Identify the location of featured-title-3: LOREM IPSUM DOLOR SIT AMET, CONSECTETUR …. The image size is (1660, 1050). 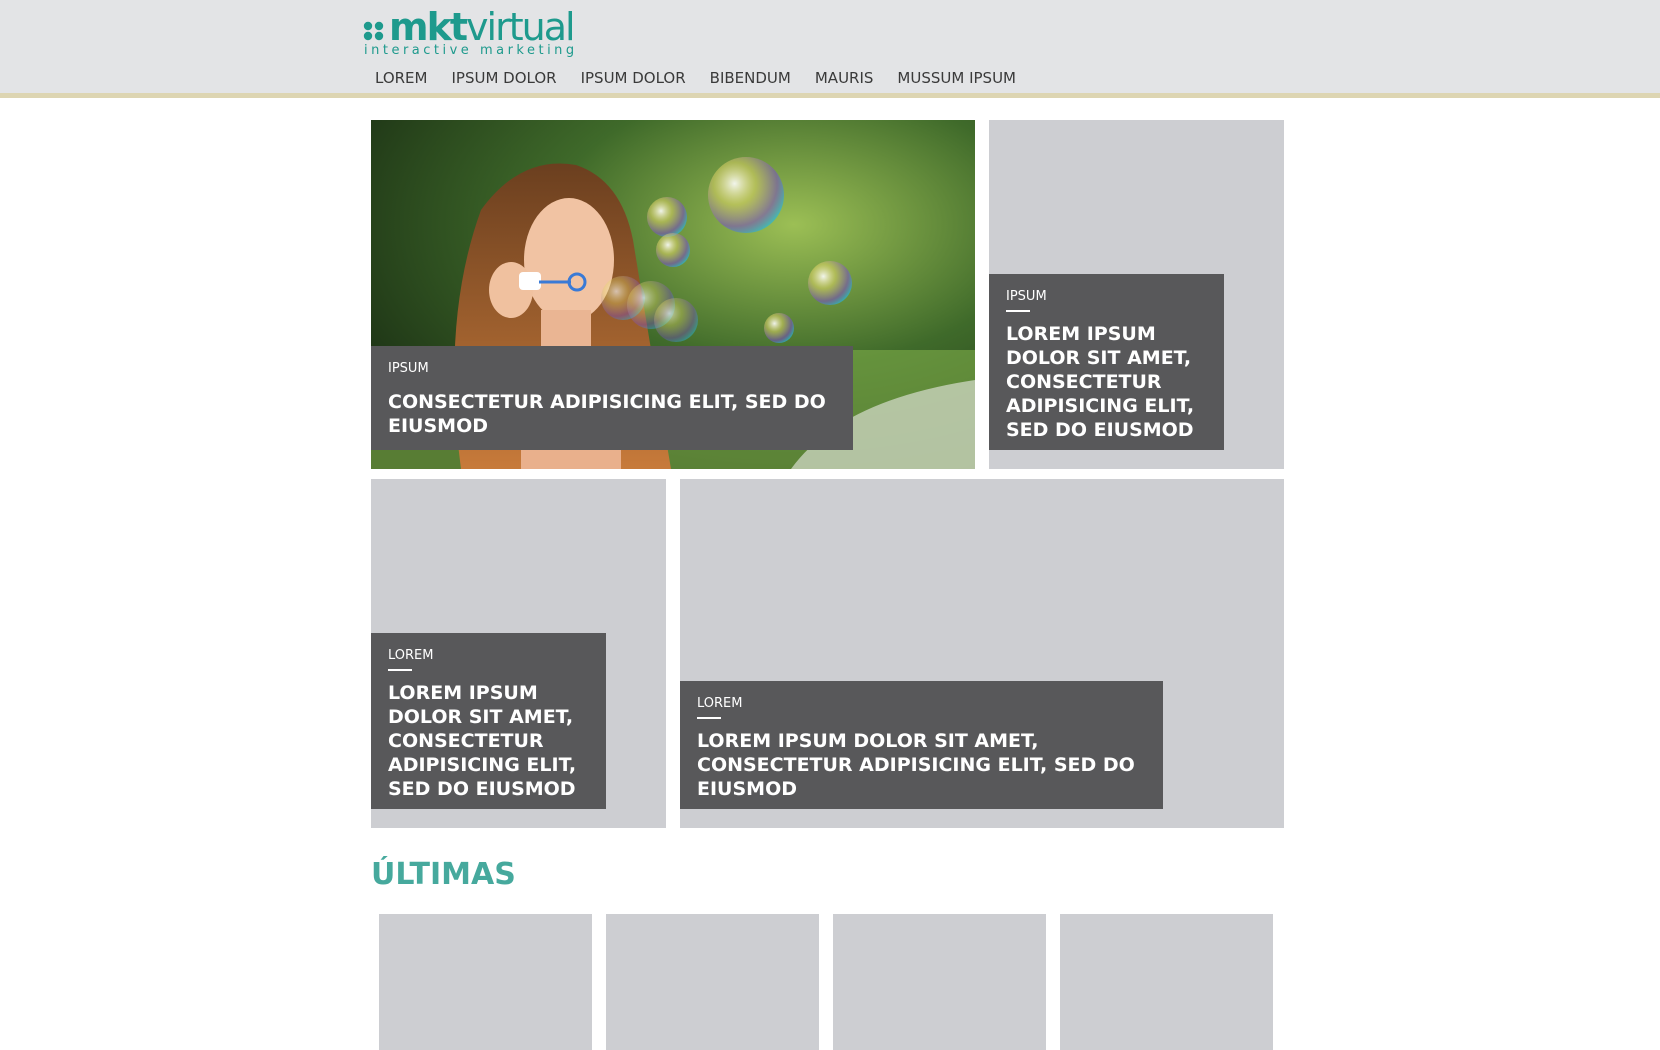
(482, 741).